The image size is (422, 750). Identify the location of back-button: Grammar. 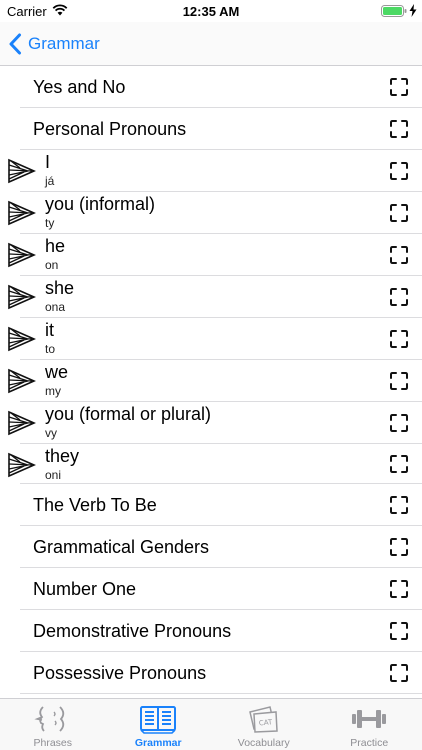
(54, 44).